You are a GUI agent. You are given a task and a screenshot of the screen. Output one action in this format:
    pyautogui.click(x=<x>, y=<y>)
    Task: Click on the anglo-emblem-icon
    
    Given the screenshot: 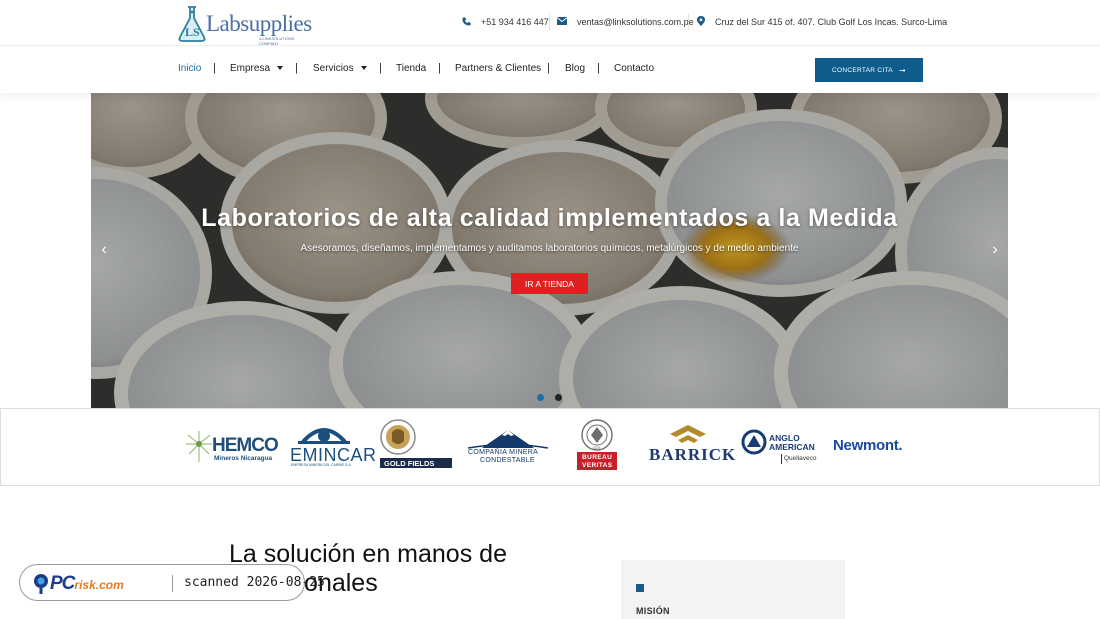 What is the action you would take?
    pyautogui.click(x=754, y=442)
    